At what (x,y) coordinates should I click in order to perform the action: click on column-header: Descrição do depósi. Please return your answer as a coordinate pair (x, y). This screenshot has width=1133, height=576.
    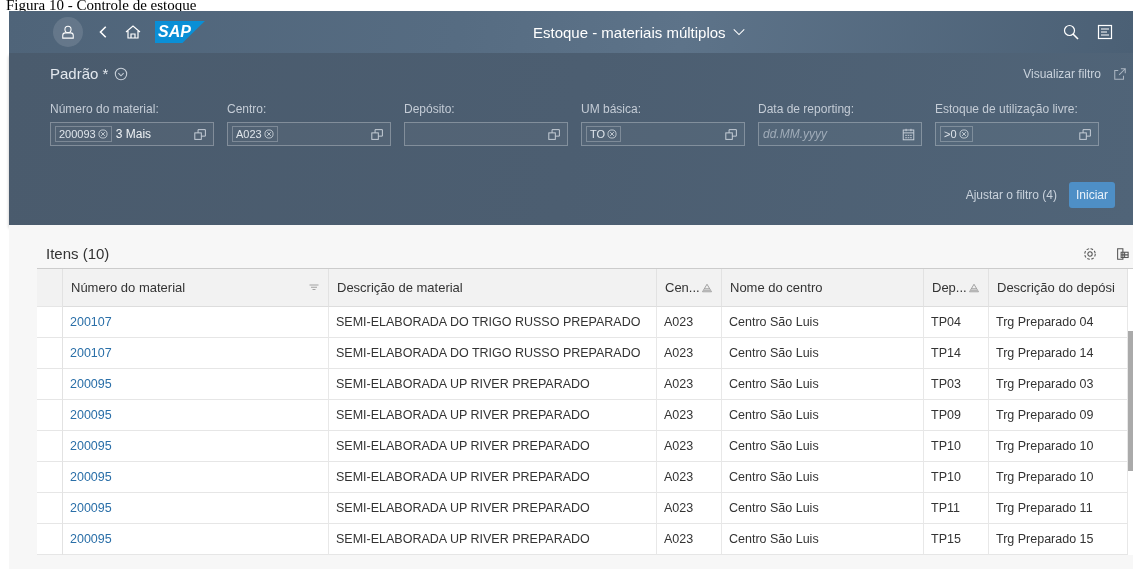
    Looking at the image, I should click on (1058, 288).